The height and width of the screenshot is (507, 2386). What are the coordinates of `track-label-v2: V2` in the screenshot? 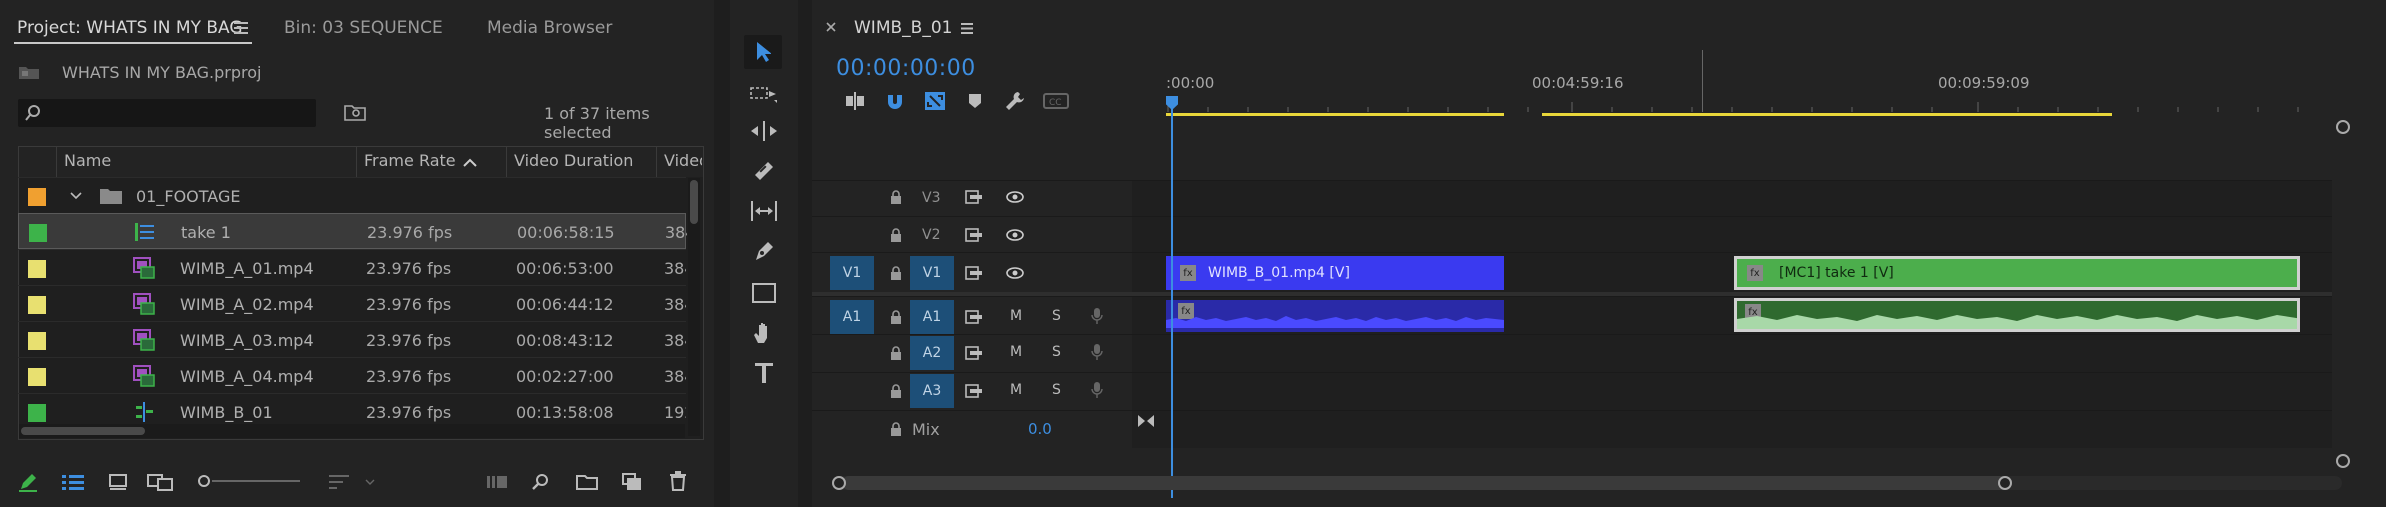 It's located at (931, 235).